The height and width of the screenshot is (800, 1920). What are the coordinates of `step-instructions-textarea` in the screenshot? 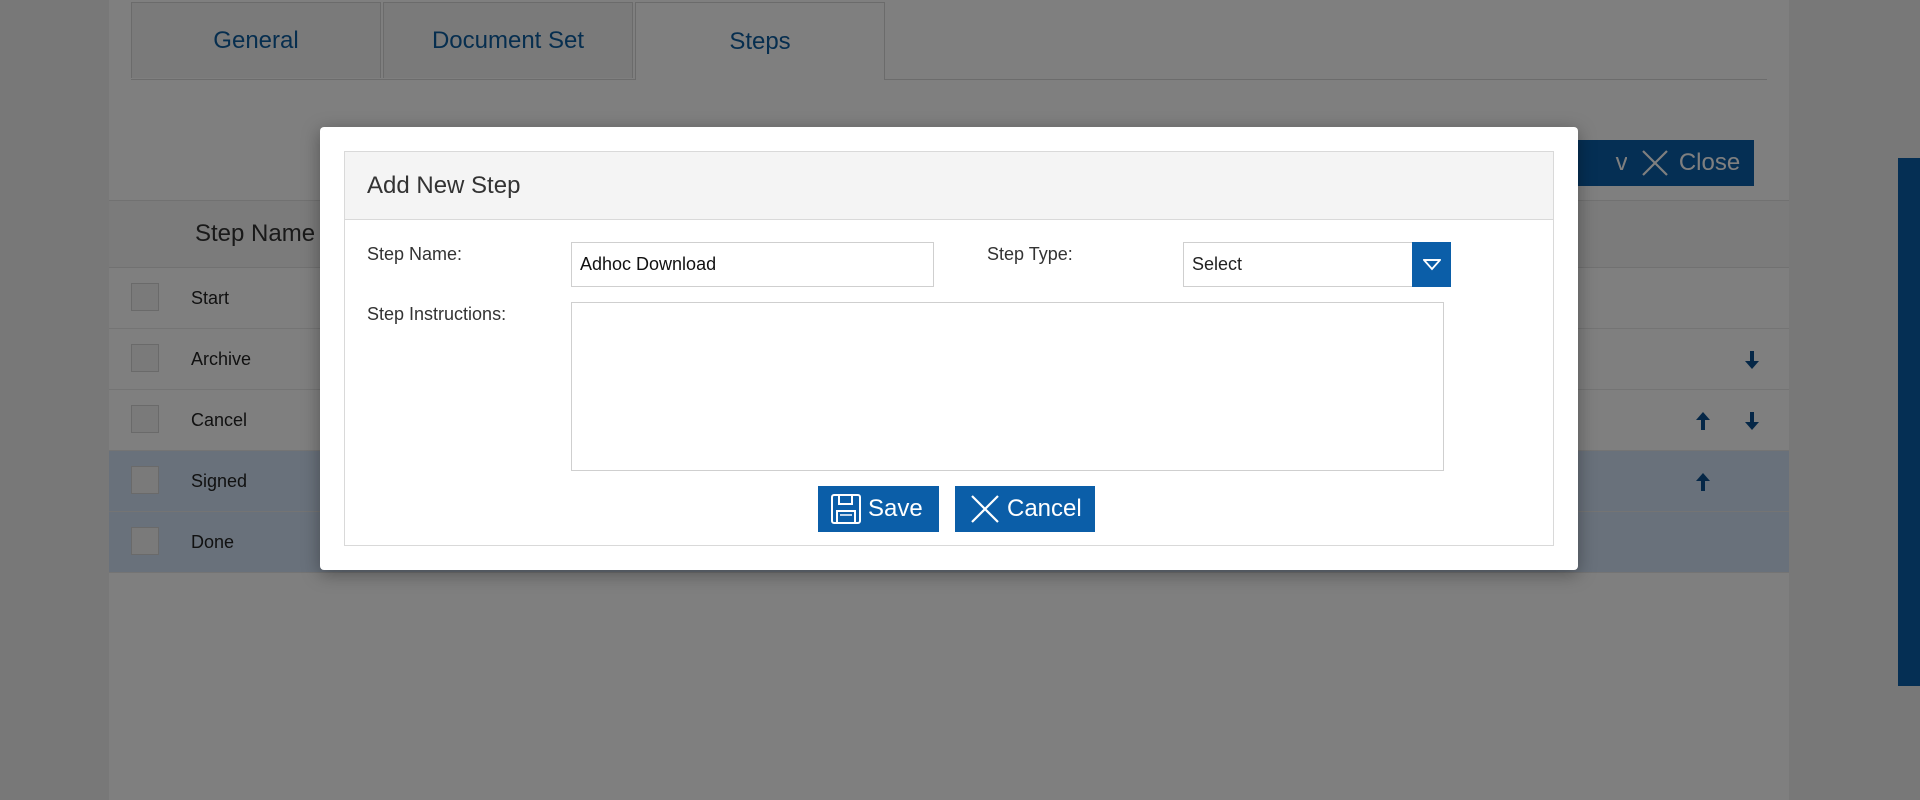 It's located at (1007, 386).